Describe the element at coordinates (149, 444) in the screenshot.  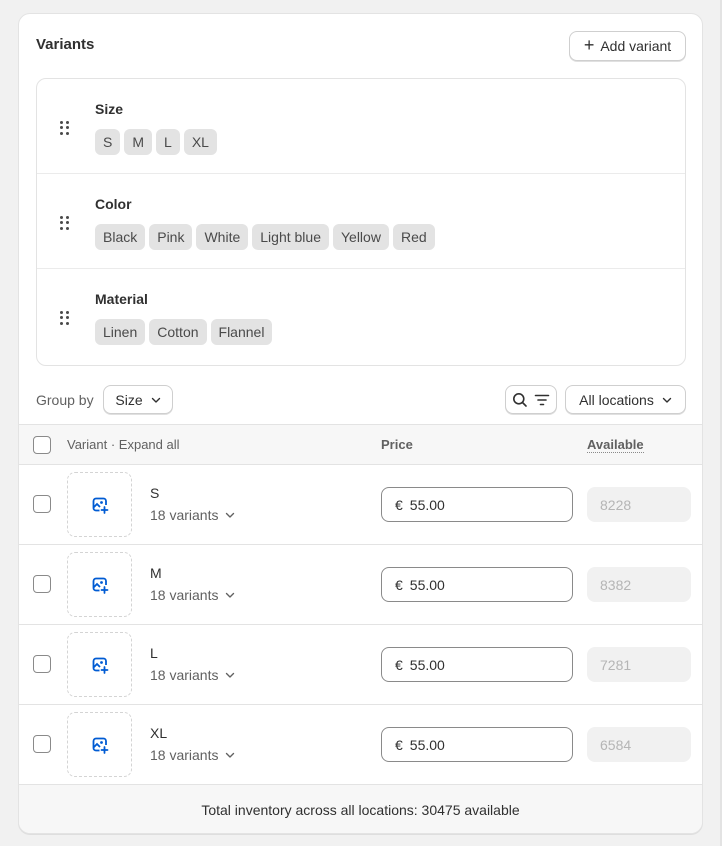
I see `expand-all-link: Expand all` at that location.